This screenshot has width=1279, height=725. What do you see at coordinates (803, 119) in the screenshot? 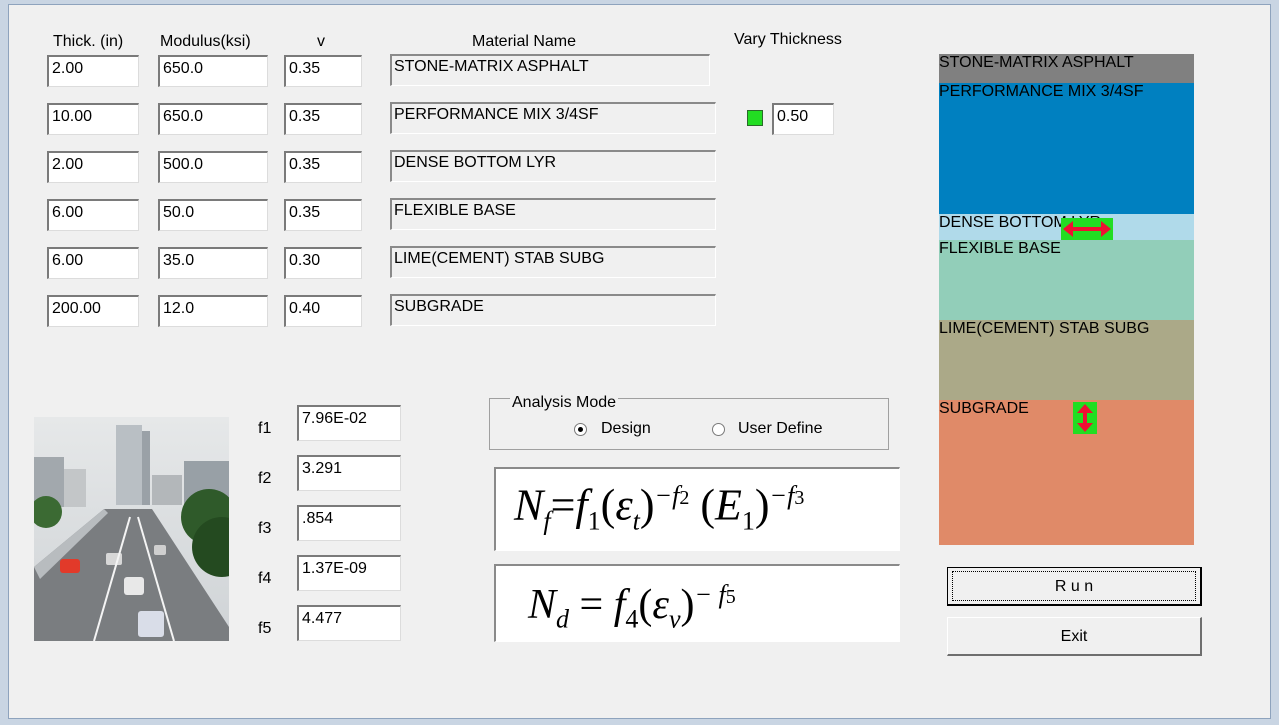
I see `vary-thickness-input: 0.50` at bounding box center [803, 119].